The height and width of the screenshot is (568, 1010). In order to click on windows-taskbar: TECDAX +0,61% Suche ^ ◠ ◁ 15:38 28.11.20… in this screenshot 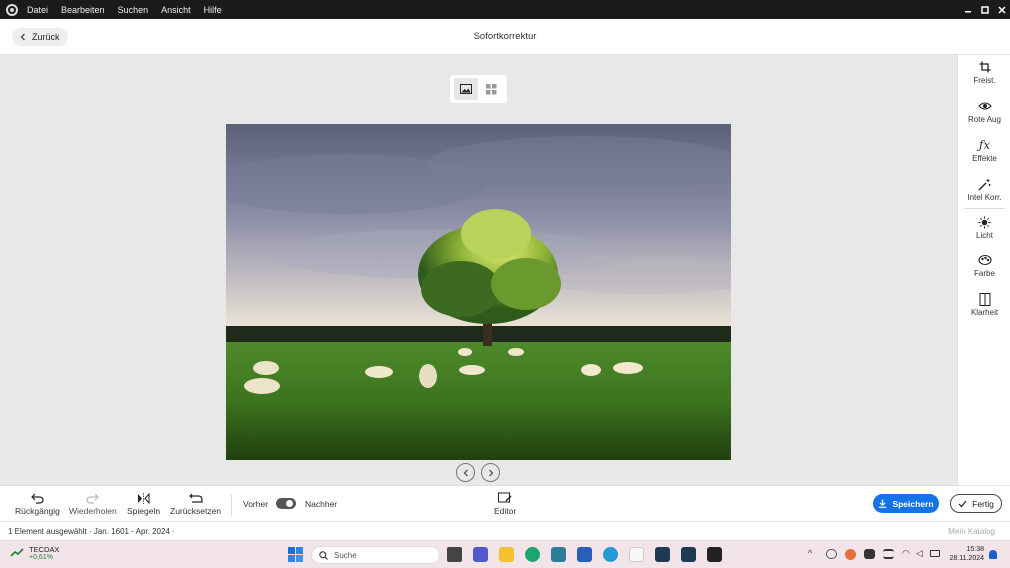, I will do `click(505, 554)`.